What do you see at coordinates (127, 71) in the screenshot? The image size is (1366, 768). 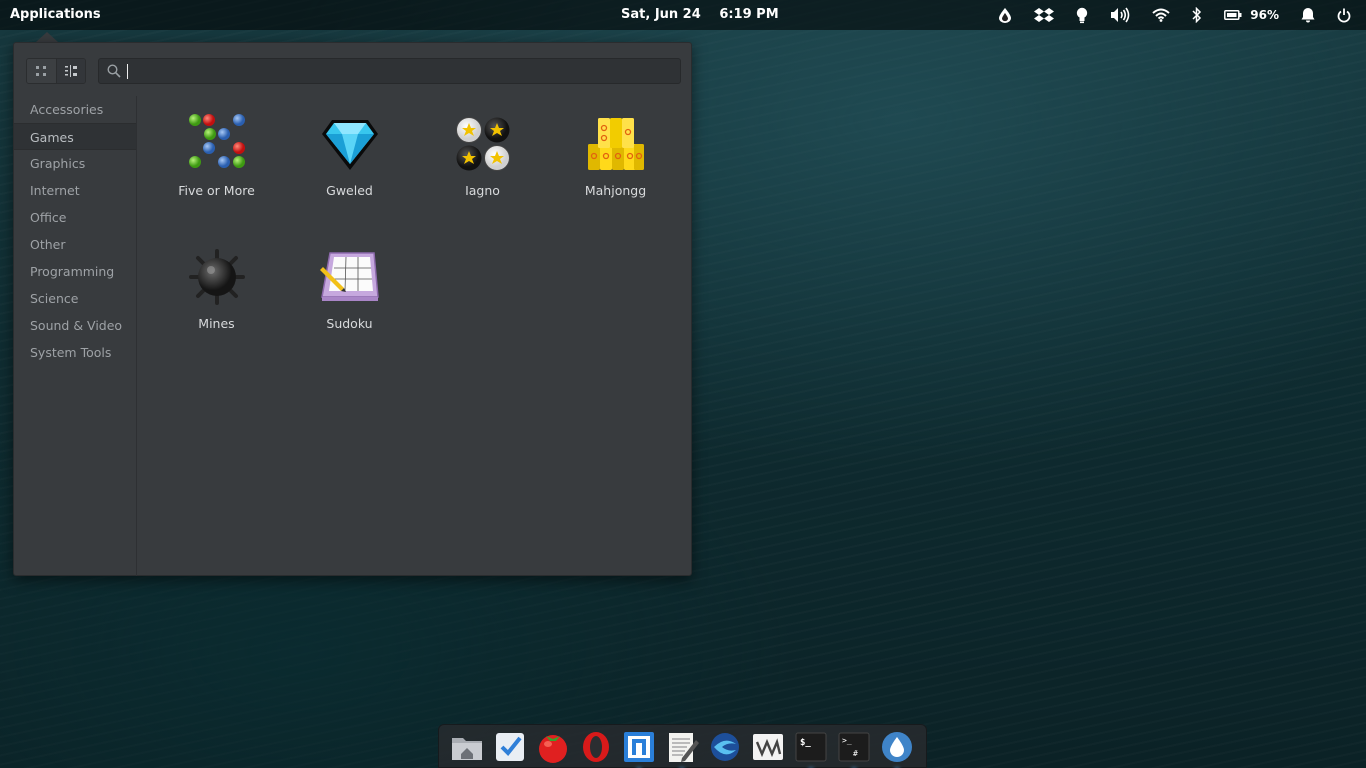 I see `text-caret` at bounding box center [127, 71].